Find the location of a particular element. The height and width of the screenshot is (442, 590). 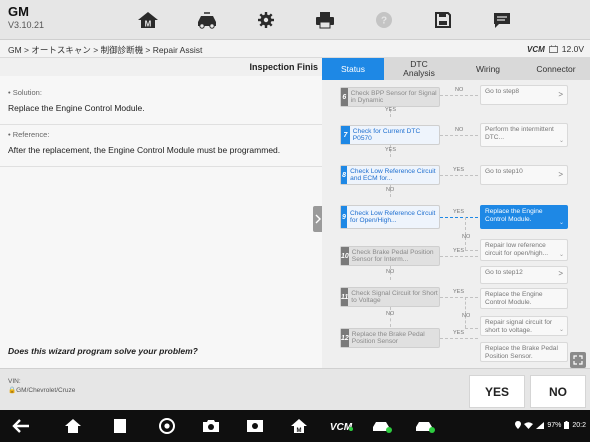

footer-bar: VIN: 🔒GM/Chevrolet/Cruze YES NO is located at coordinates (295, 389).